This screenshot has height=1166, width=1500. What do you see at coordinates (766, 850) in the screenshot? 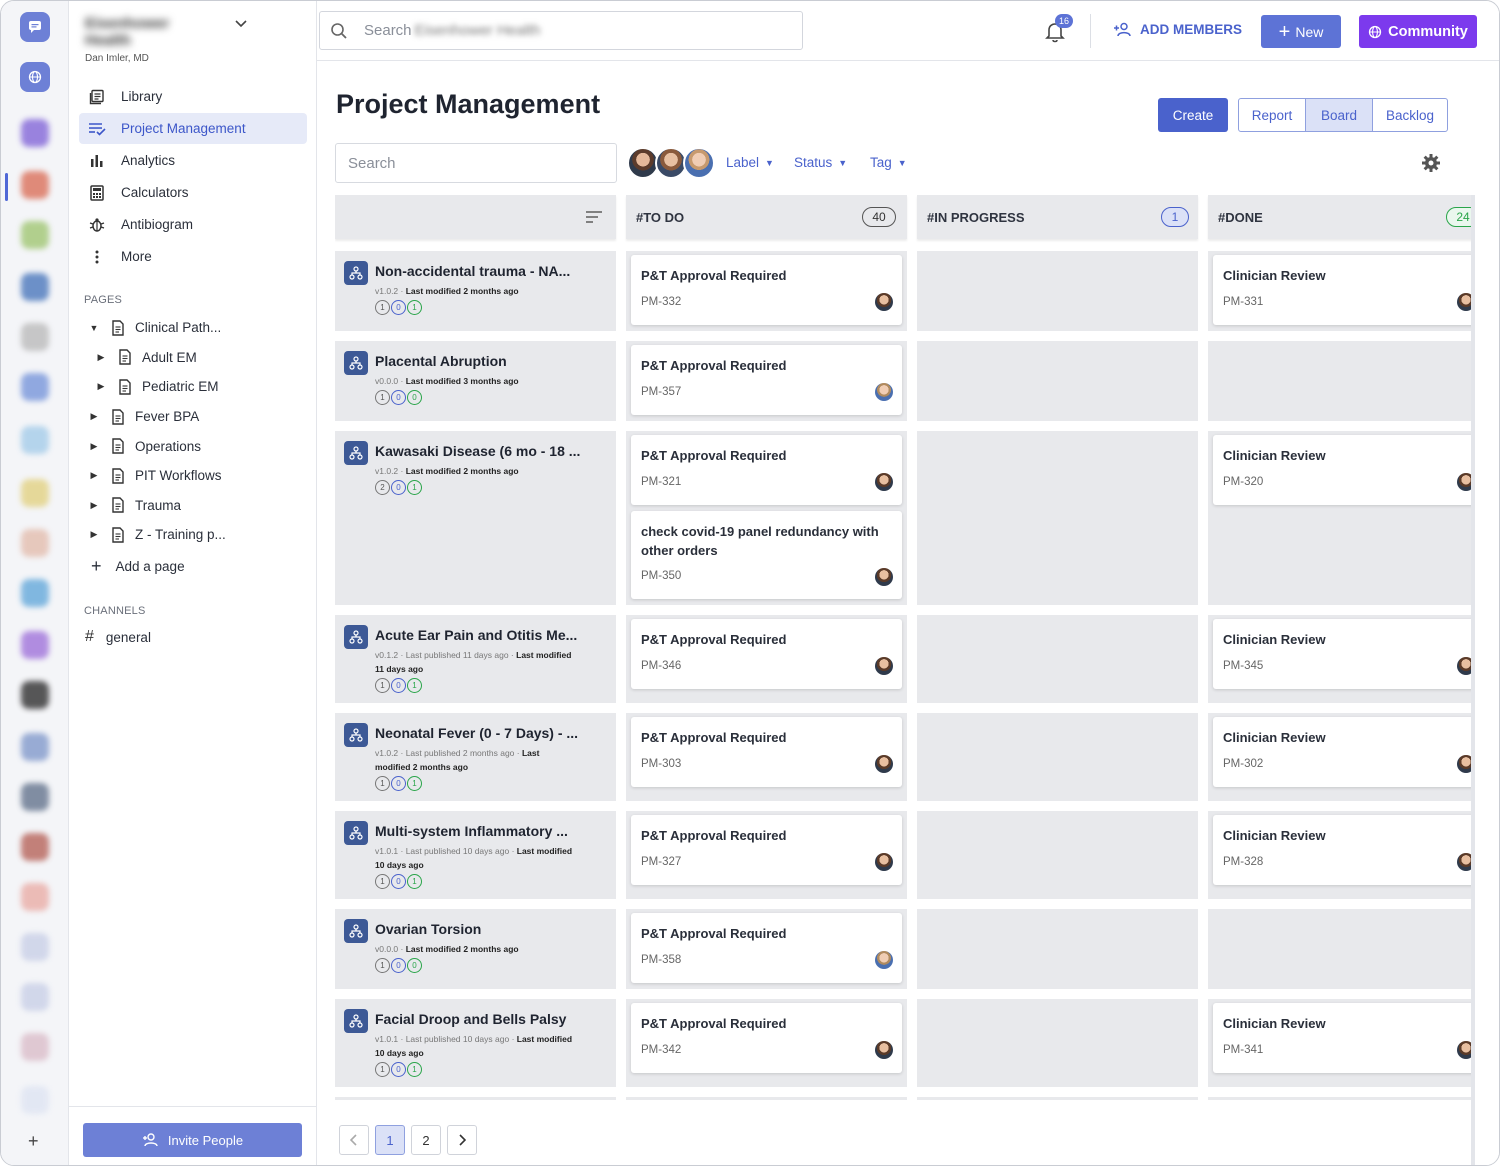
I see `task-card: P&T Approval Required PM-327` at bounding box center [766, 850].